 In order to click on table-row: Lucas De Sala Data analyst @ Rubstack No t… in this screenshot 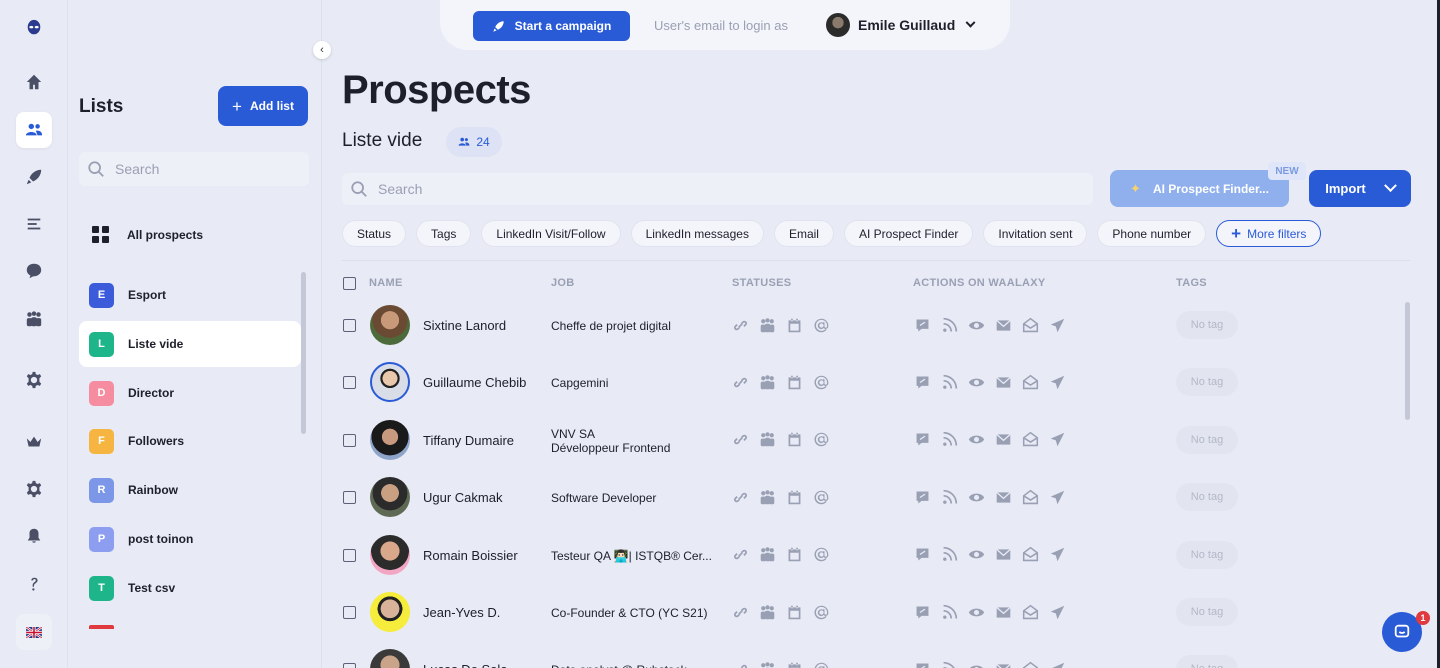, I will do `click(872, 654)`.